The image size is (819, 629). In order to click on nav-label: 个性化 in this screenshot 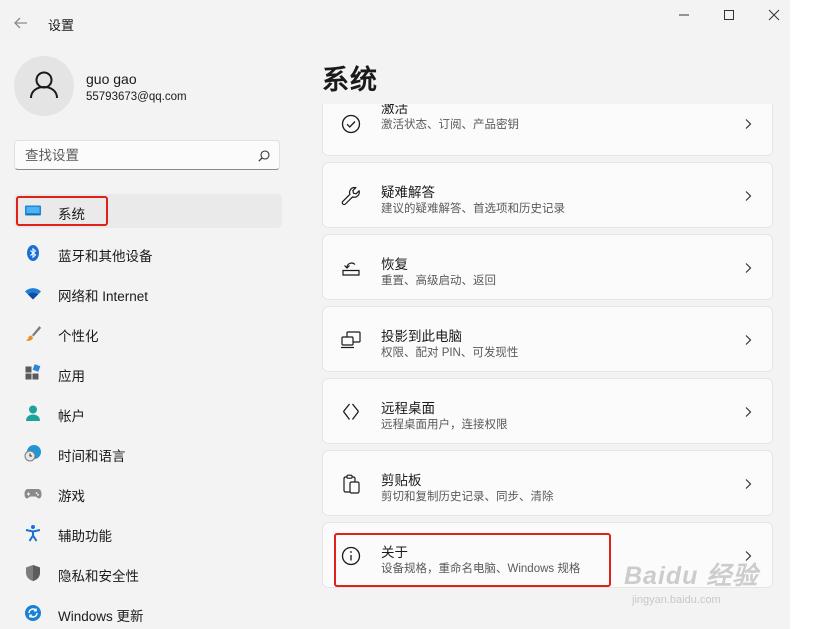, I will do `click(78, 336)`.